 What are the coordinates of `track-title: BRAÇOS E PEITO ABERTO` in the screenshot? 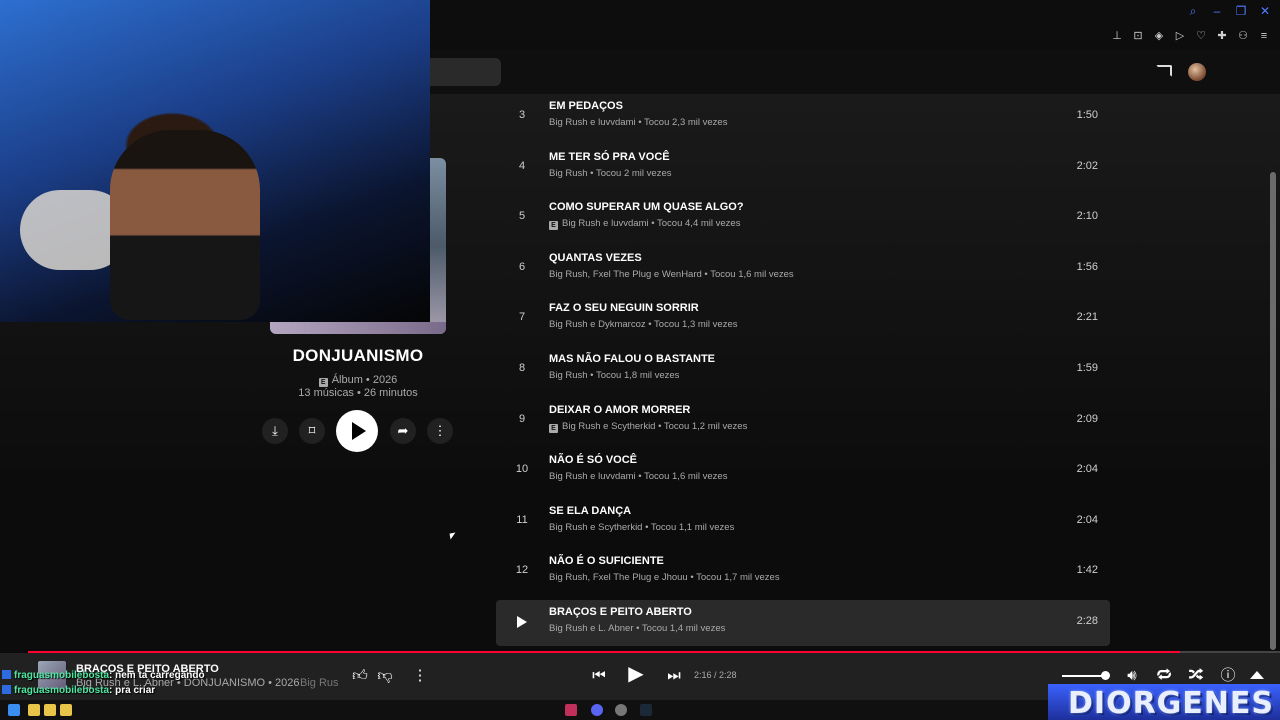 It's located at (620, 612).